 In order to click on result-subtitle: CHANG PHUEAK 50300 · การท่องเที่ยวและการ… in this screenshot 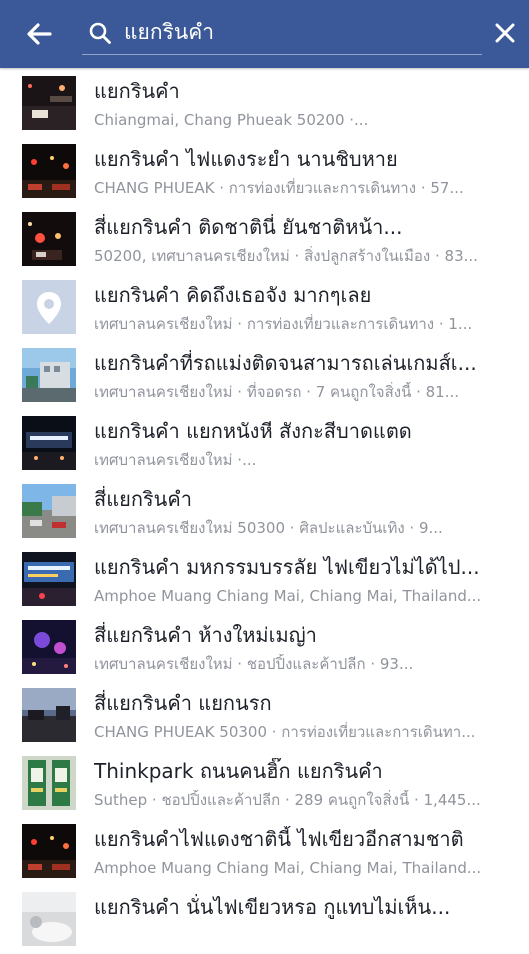, I will do `click(285, 732)`.